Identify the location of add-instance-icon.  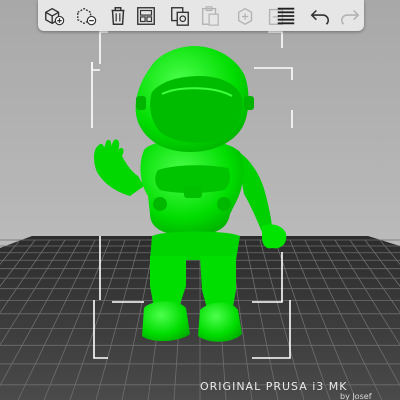
(245, 16).